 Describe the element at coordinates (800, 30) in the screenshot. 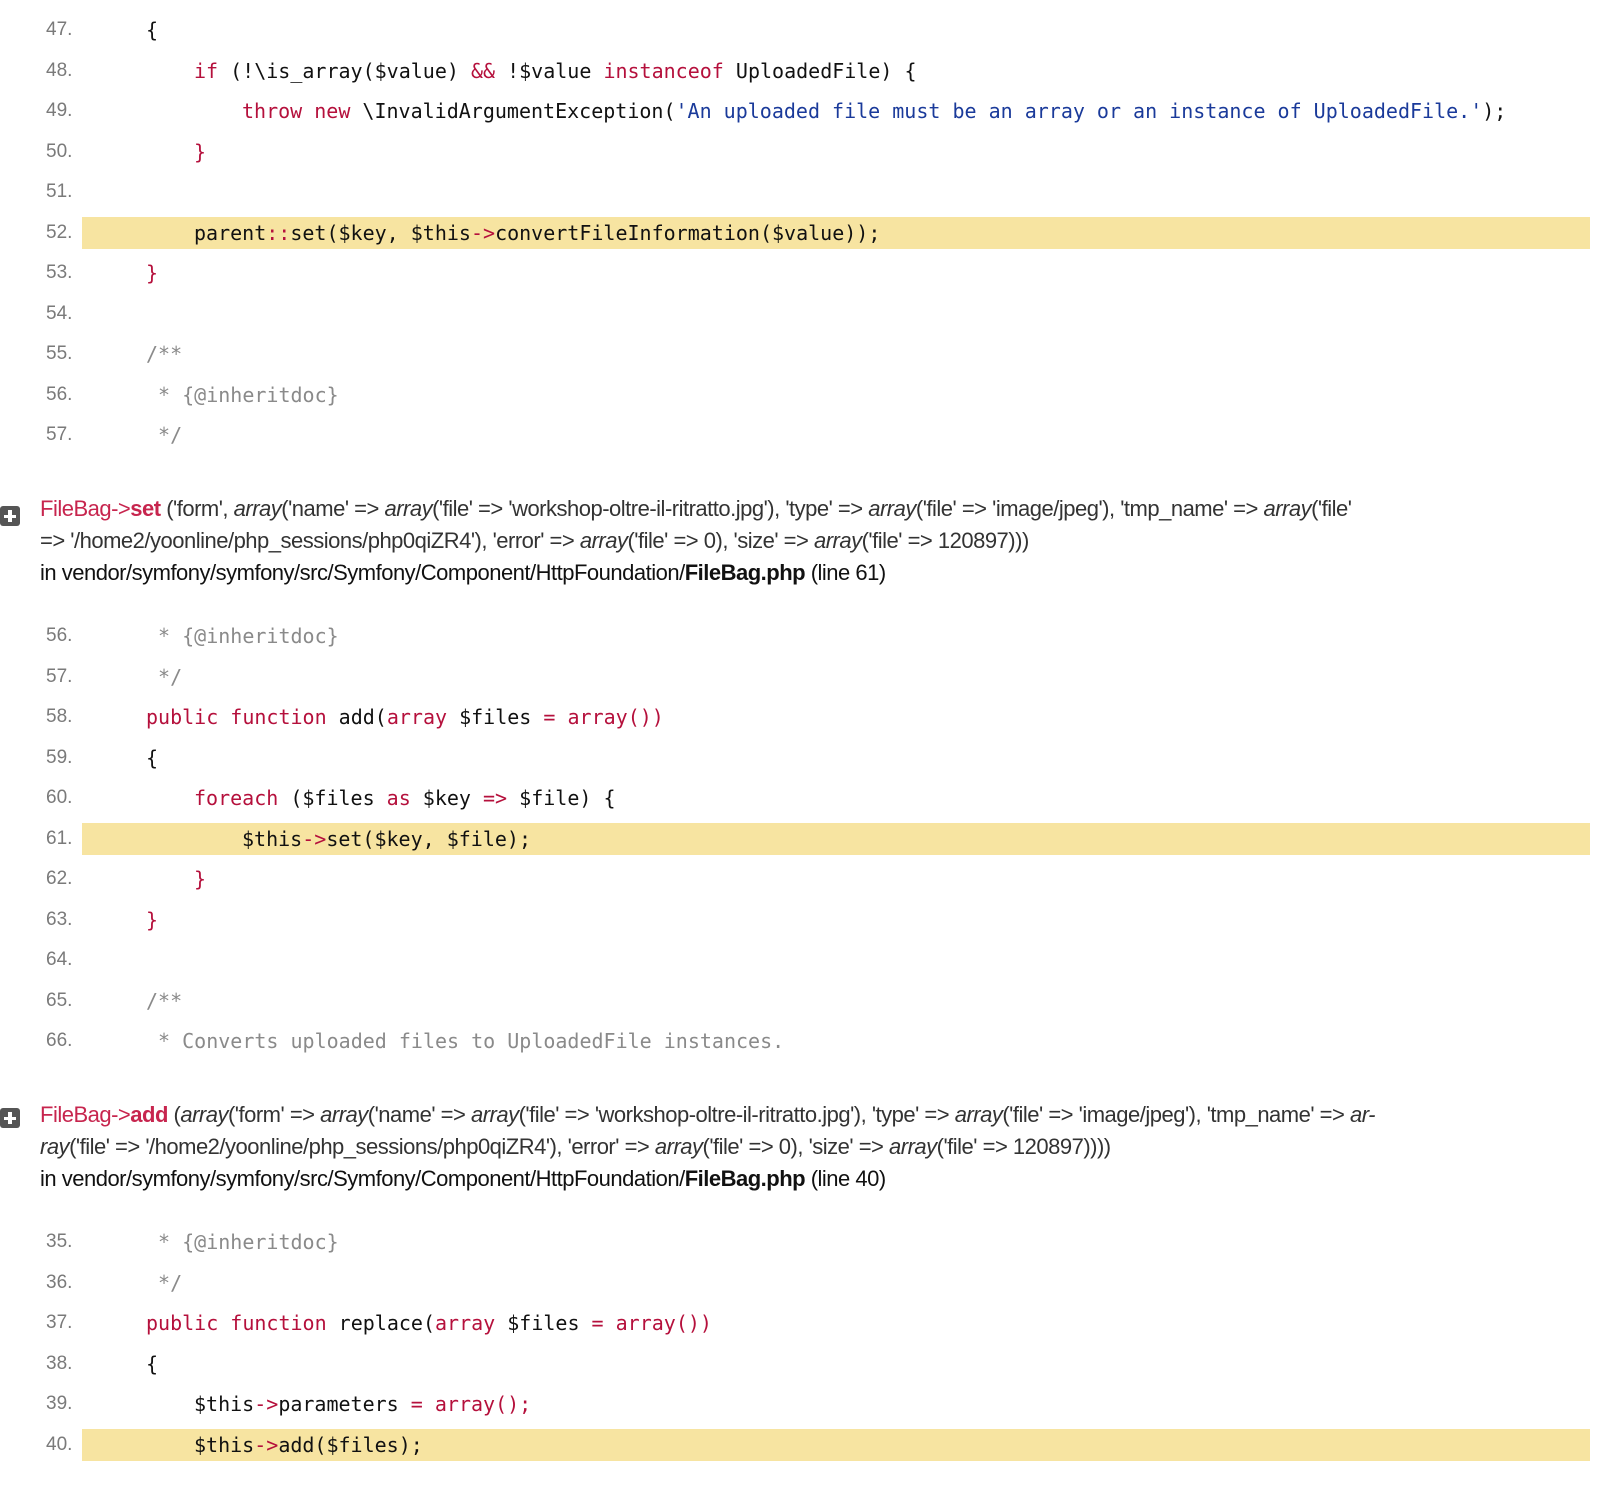

I see `code-line: 47. {` at that location.